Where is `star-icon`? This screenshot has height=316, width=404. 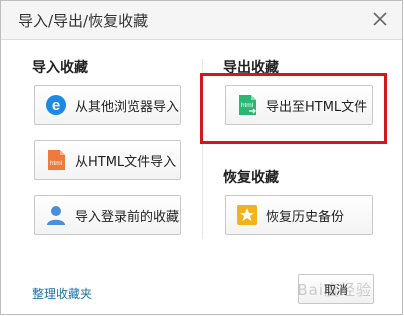
star-icon is located at coordinates (247, 215).